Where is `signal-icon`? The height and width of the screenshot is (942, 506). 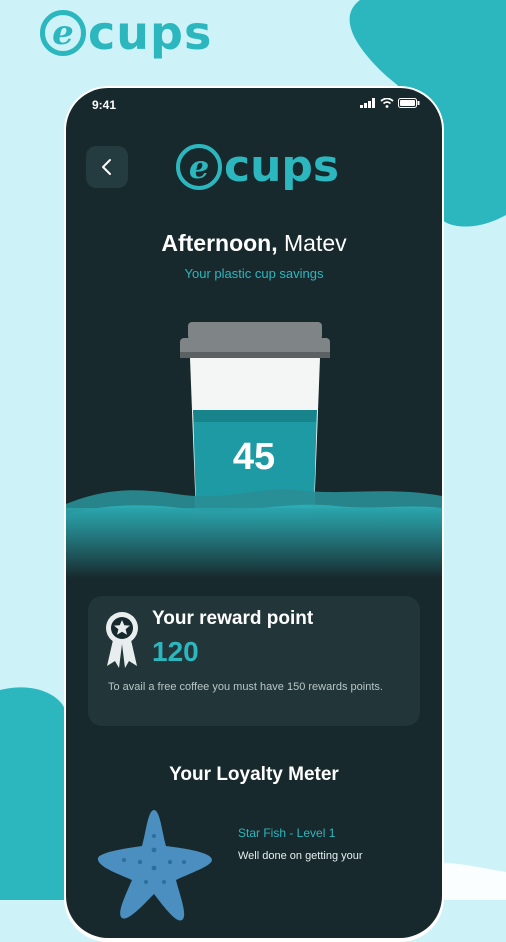
signal-icon is located at coordinates (367, 103).